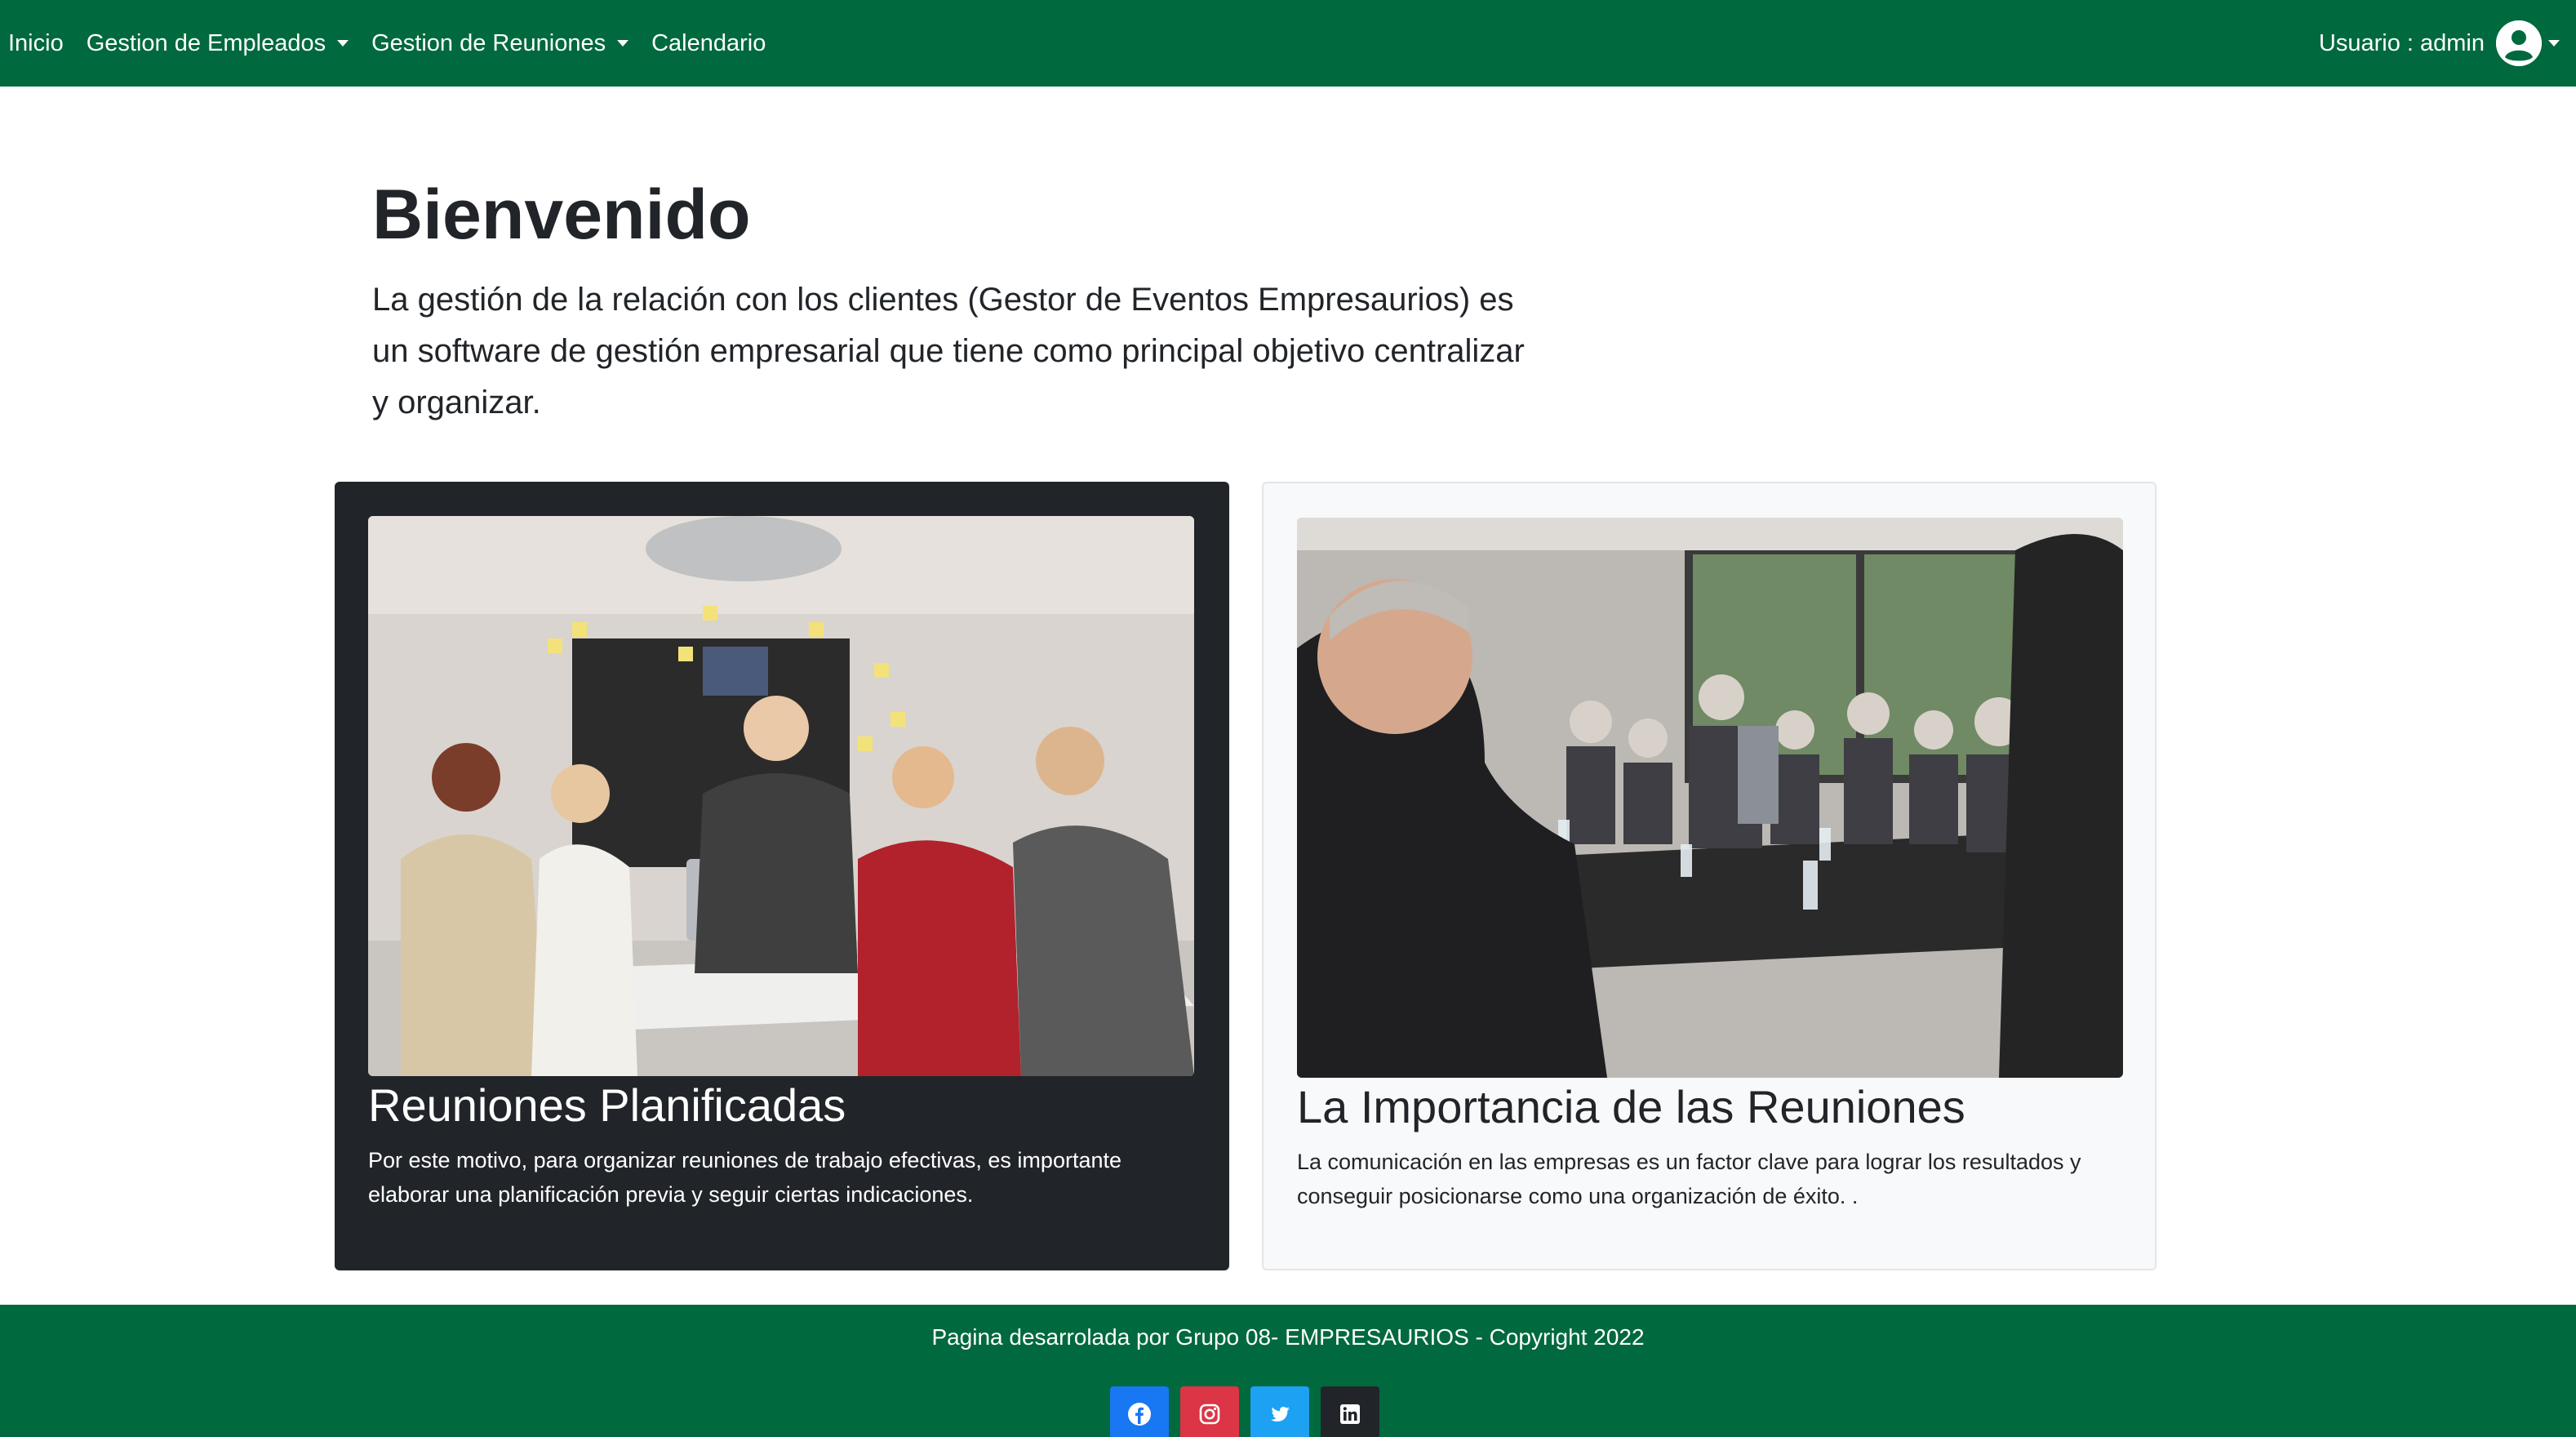 This screenshot has width=2576, height=1437. I want to click on nav-item-label: Inicio, so click(36, 42).